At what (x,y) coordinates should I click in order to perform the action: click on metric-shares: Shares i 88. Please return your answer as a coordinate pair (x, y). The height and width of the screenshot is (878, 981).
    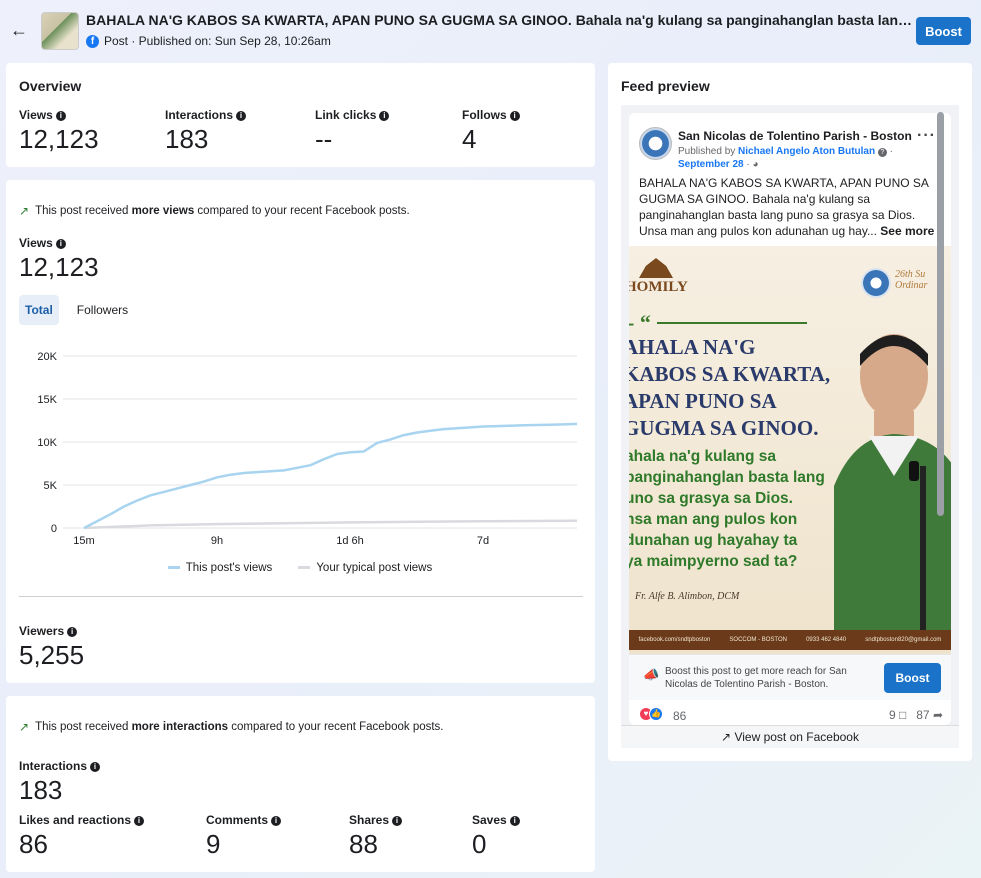
    Looking at the image, I should click on (376, 836).